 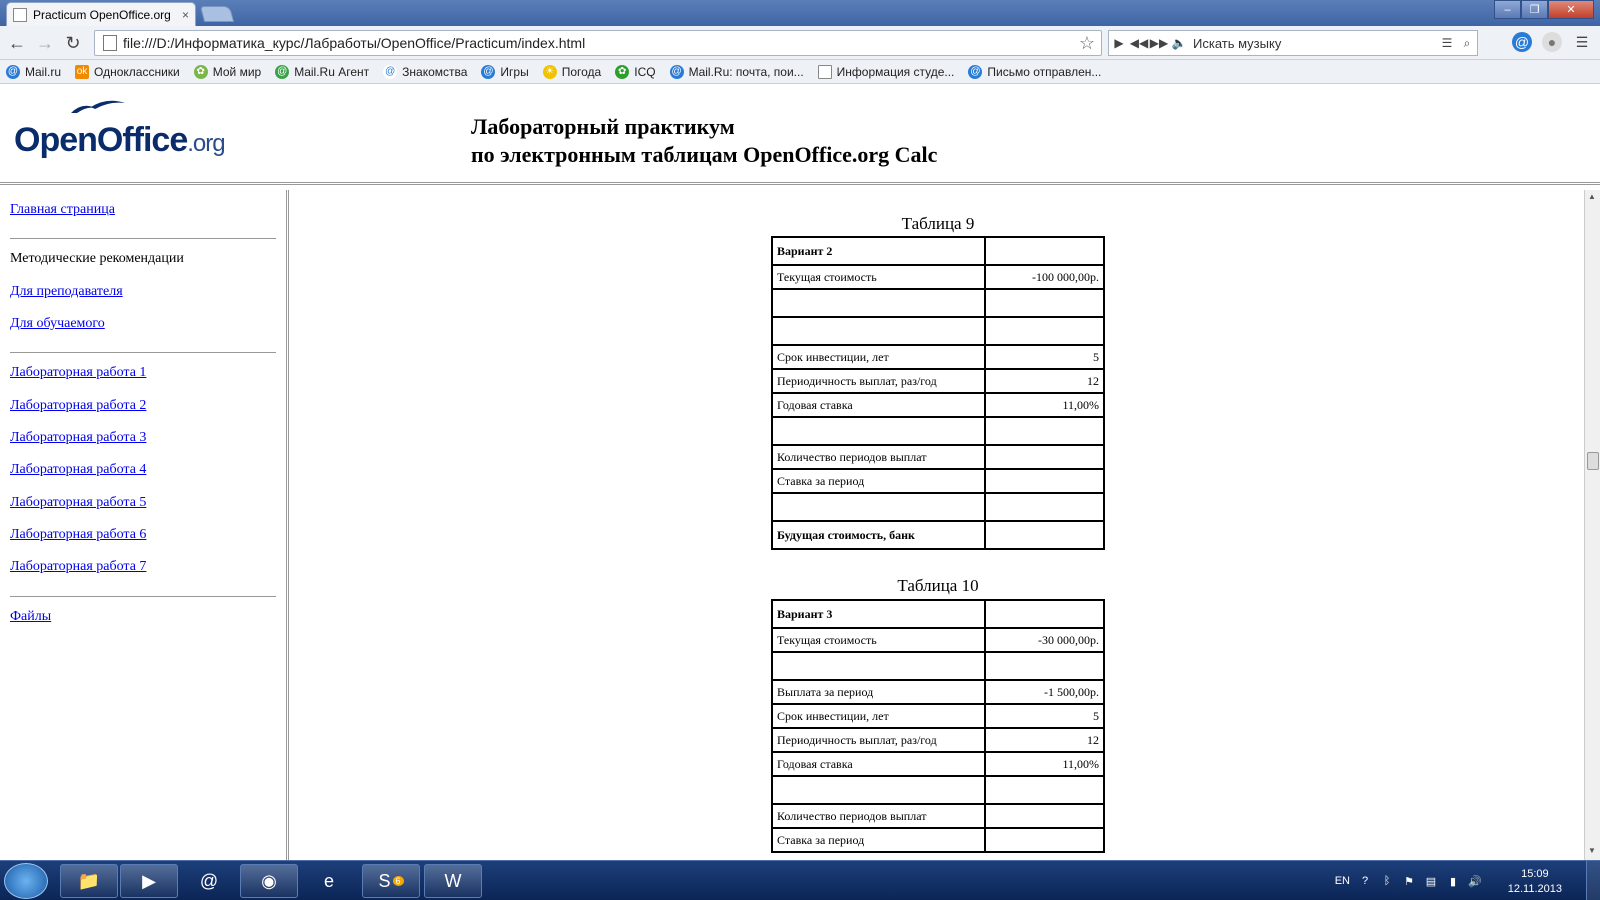 What do you see at coordinates (1552, 42) in the screenshot?
I see `extension-icon: ●` at bounding box center [1552, 42].